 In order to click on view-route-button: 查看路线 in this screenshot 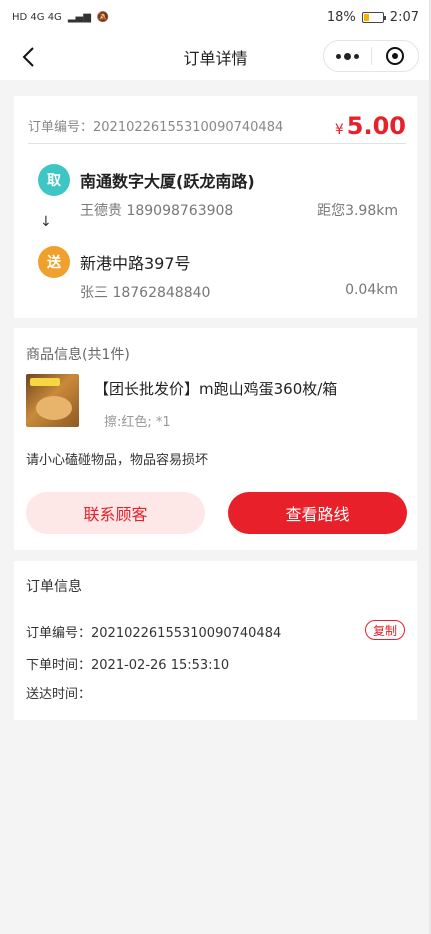, I will do `click(317, 513)`.